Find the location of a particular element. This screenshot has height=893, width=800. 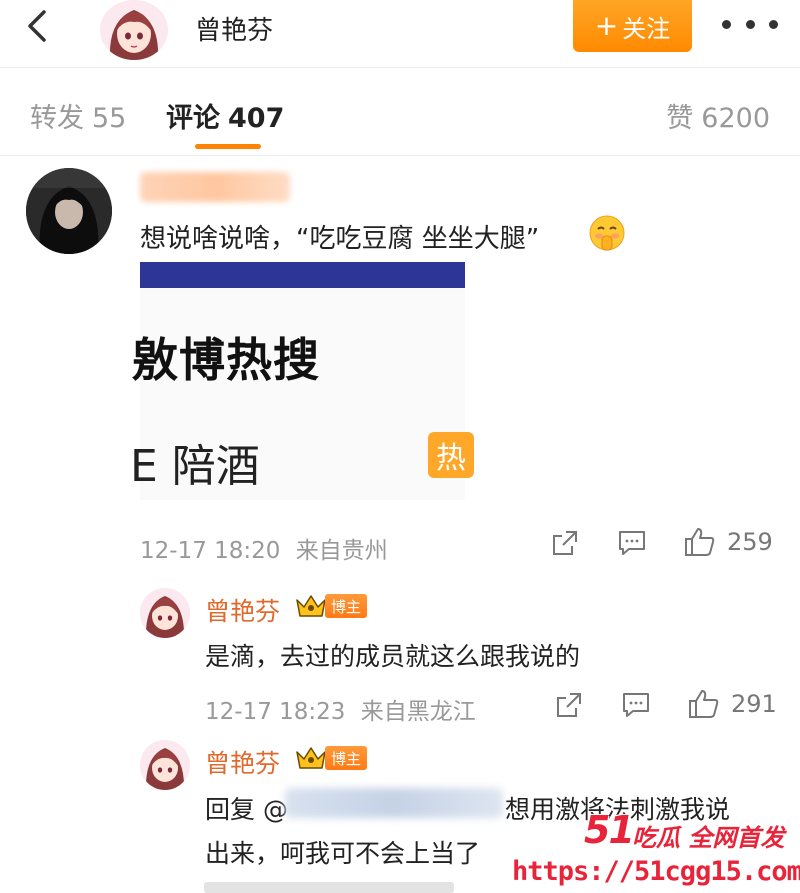

reply-meta: 12-17 18:23 来自黑龙江 is located at coordinates (340, 709).